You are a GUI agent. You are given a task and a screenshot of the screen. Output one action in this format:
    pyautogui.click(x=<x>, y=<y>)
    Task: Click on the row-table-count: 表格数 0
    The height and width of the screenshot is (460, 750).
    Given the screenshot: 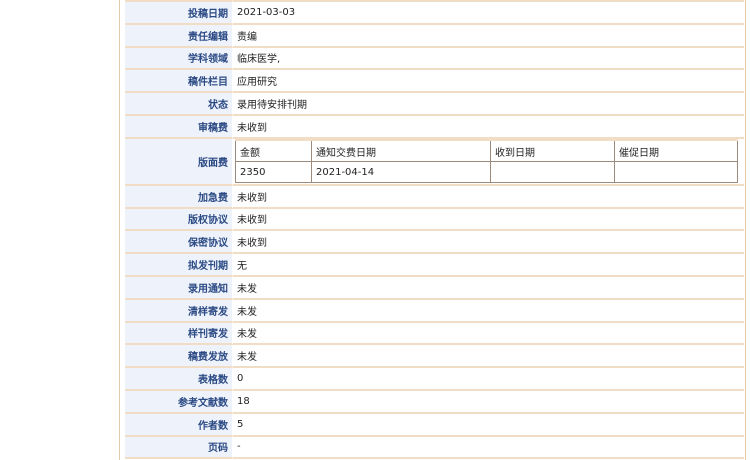 What is the action you would take?
    pyautogui.click(x=434, y=379)
    